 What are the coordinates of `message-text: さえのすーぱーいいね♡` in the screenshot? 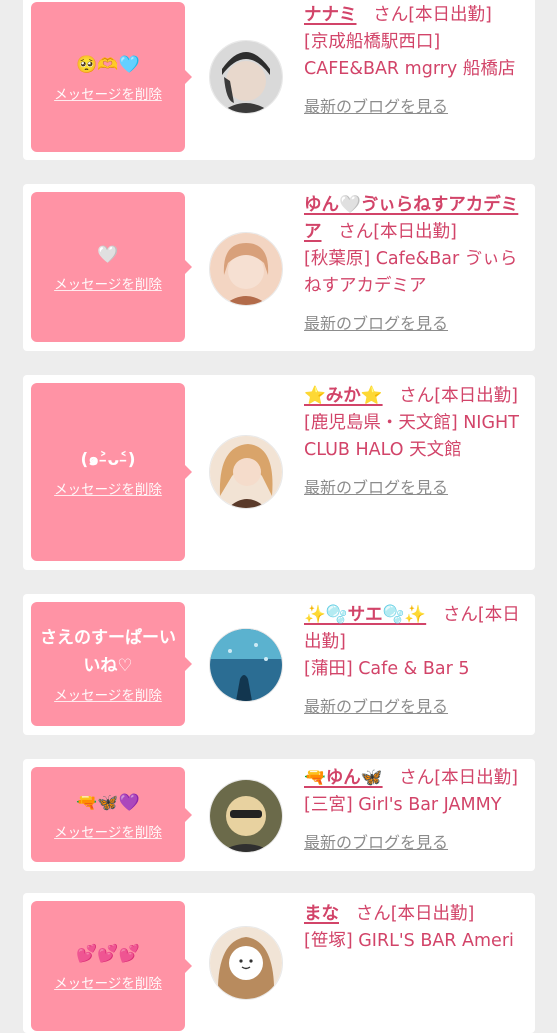 It's located at (108, 652).